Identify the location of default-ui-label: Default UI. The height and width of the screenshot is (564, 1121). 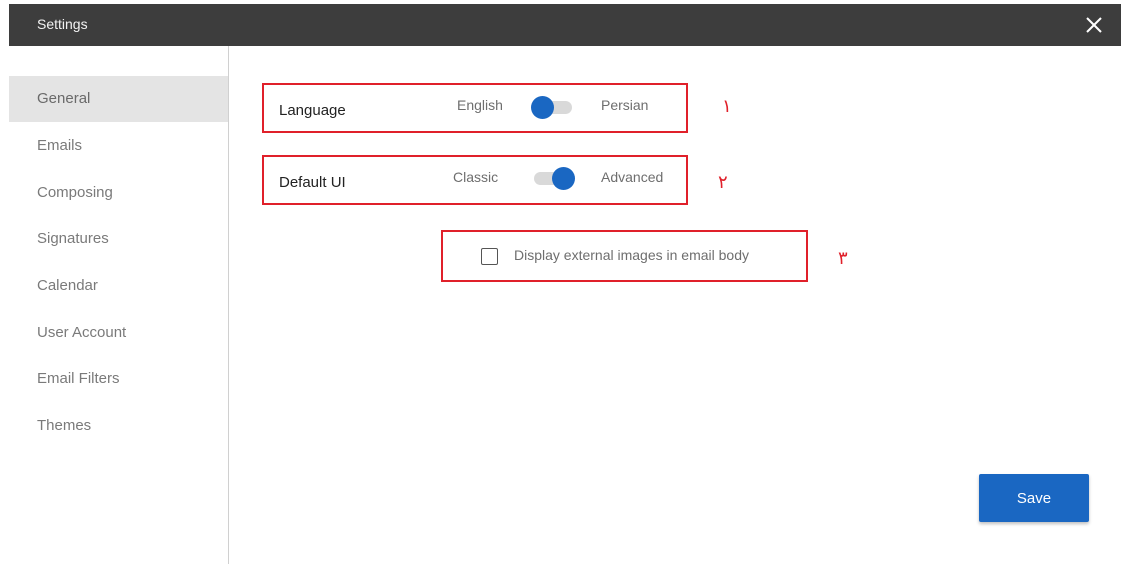
(312, 182).